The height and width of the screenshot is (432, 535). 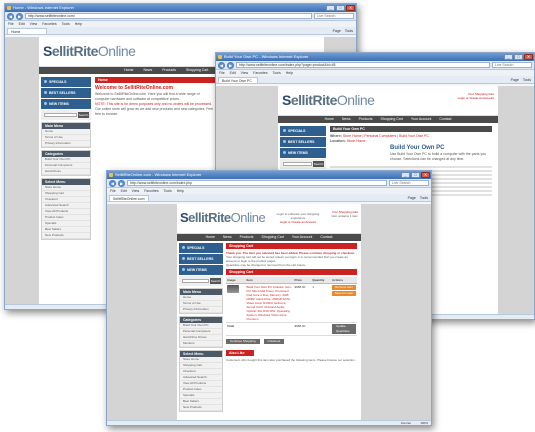 What do you see at coordinates (201, 344) in the screenshot?
I see `category-link: Monitors` at bounding box center [201, 344].